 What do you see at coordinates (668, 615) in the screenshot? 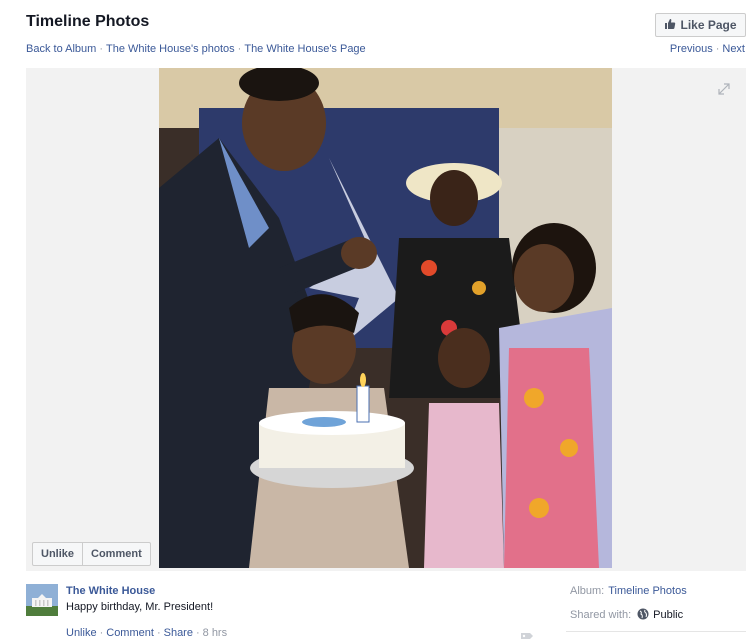
I see `privacy-value: Public` at bounding box center [668, 615].